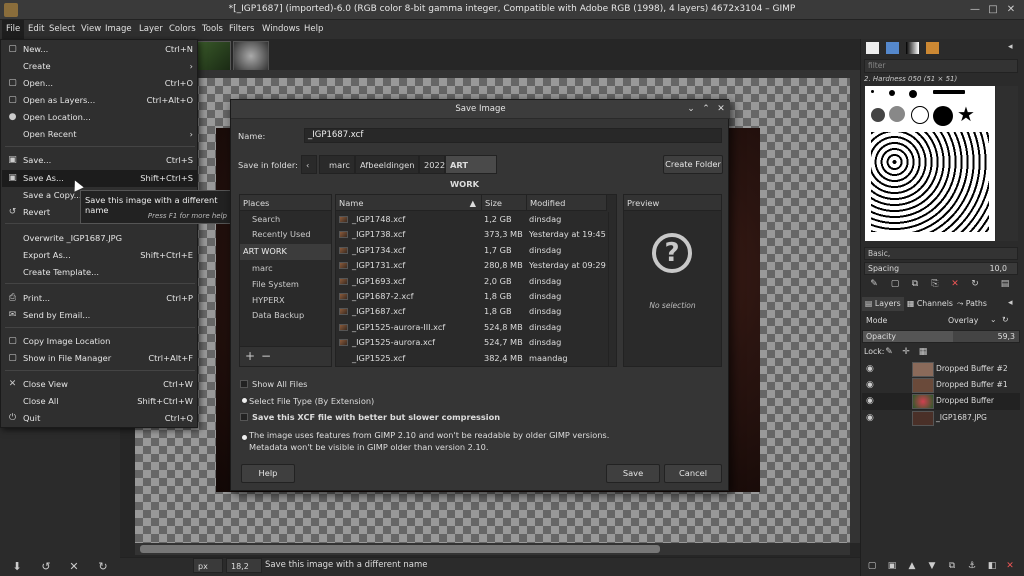 This screenshot has height=576, width=1024. Describe the element at coordinates (952, 566) in the screenshot. I see `duplicate-layer-icon: ⧉` at that location.